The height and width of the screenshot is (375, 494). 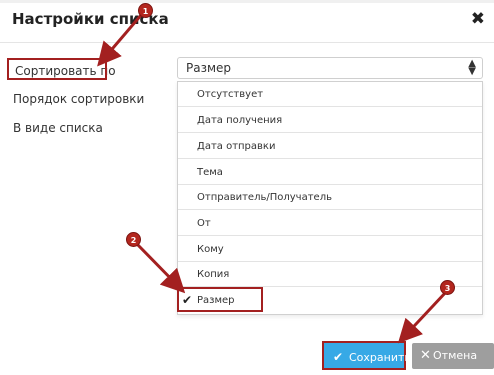 I want to click on option-label: Дата получения, so click(x=240, y=120).